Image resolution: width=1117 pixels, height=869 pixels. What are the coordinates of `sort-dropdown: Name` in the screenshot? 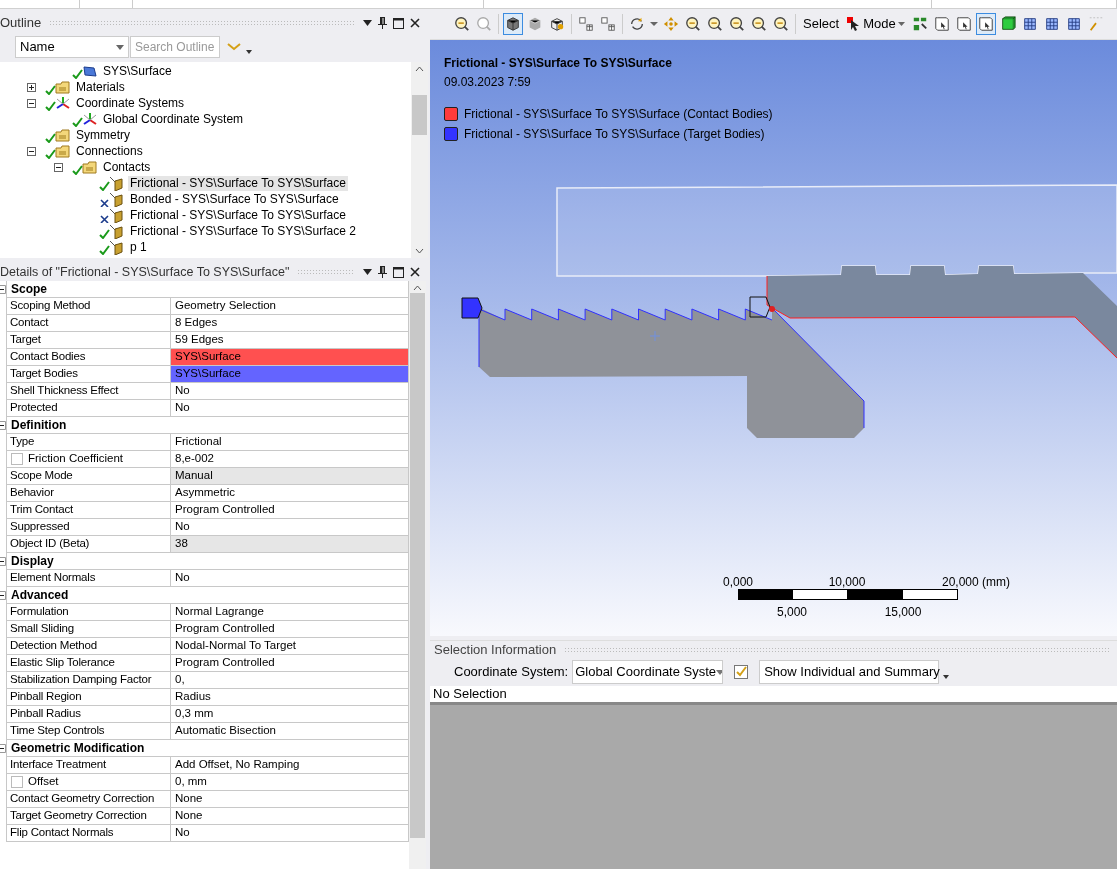 It's located at (72, 47).